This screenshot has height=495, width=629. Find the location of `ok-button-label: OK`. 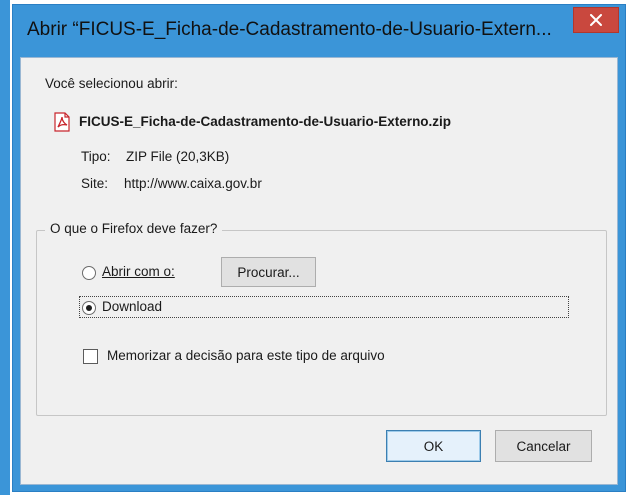

ok-button-label: OK is located at coordinates (433, 446).